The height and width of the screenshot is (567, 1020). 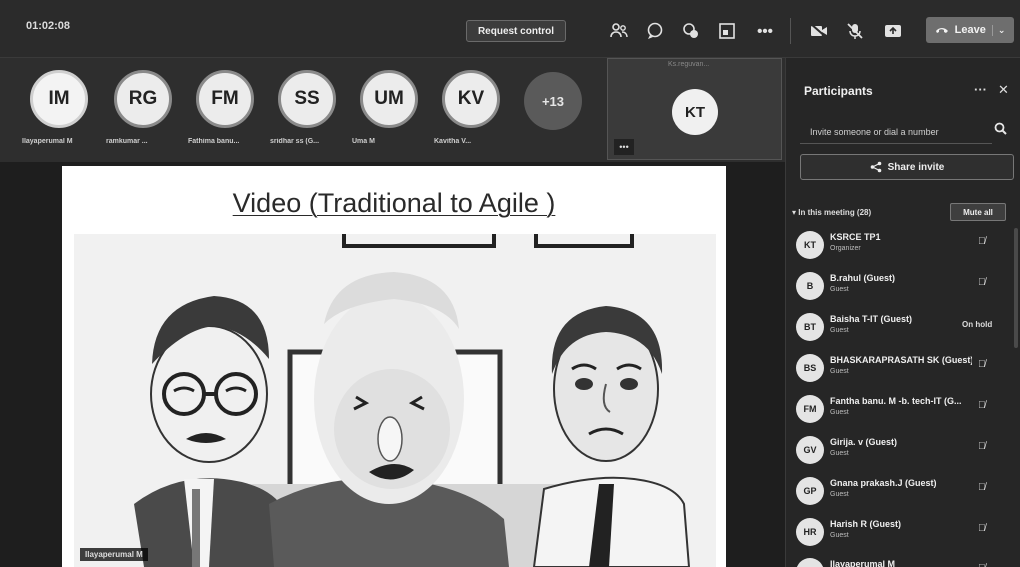 What do you see at coordinates (819, 31) in the screenshot?
I see `camera-off-icon` at bounding box center [819, 31].